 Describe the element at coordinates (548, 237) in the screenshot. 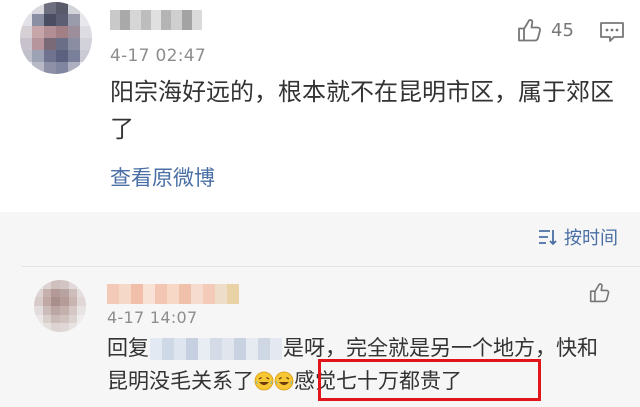

I see `sort-lines-icon` at that location.